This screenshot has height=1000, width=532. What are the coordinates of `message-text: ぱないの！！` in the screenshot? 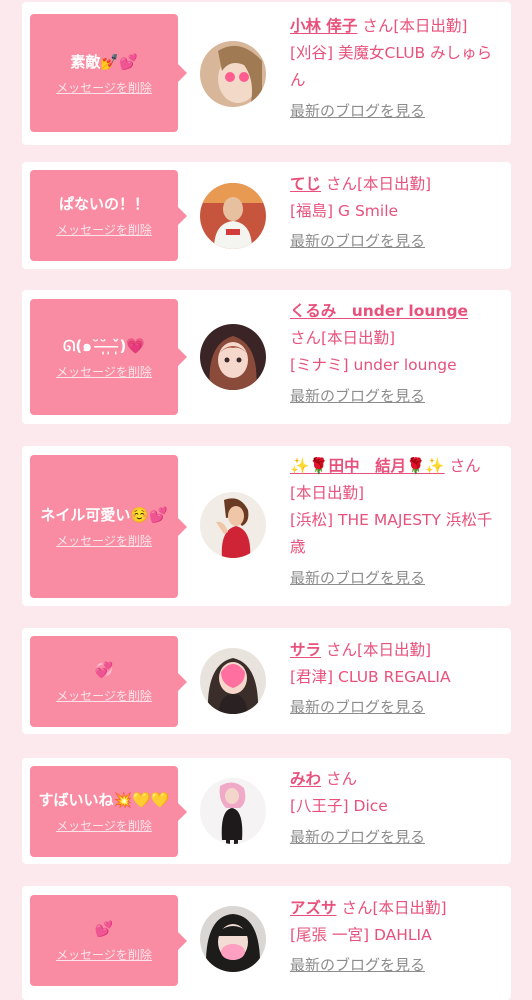 It's located at (103, 204).